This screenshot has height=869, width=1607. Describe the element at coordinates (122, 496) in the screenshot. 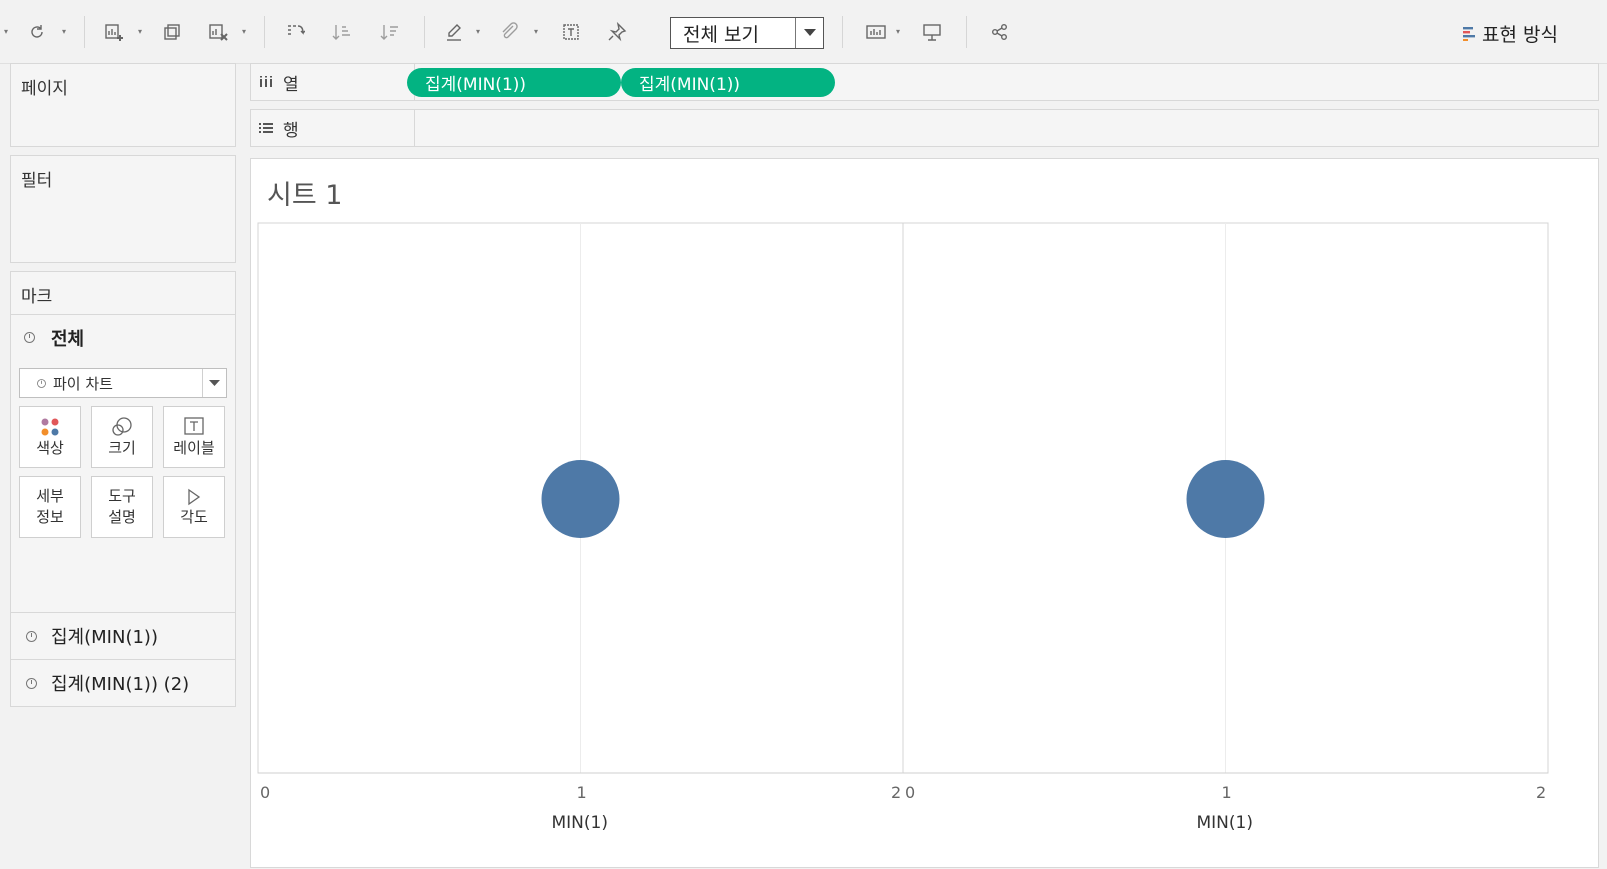

I see `tooltip-label-line1: 도구` at that location.